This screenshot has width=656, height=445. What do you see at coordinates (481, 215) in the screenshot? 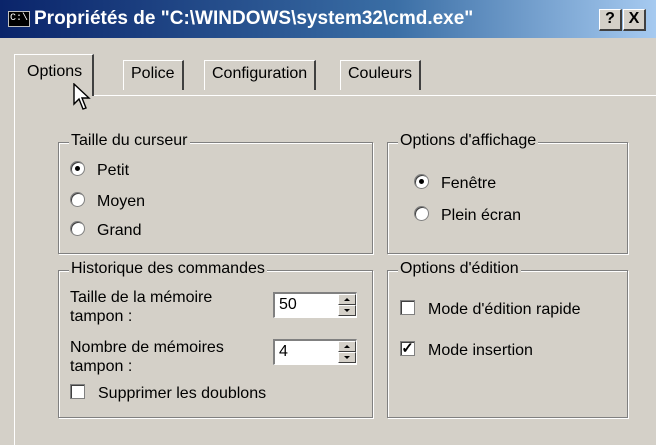
I see `radio-label: Plein écran` at bounding box center [481, 215].